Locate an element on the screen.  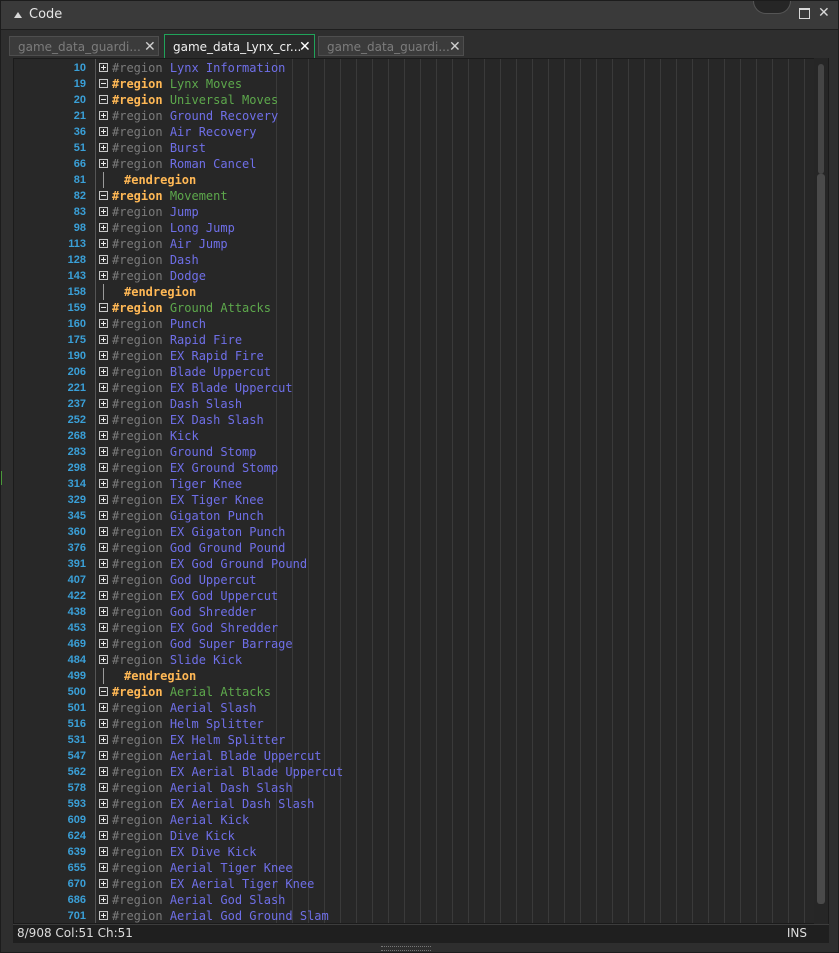
code-line: 221 #region EX Blade Uppercut is located at coordinates (421, 388).